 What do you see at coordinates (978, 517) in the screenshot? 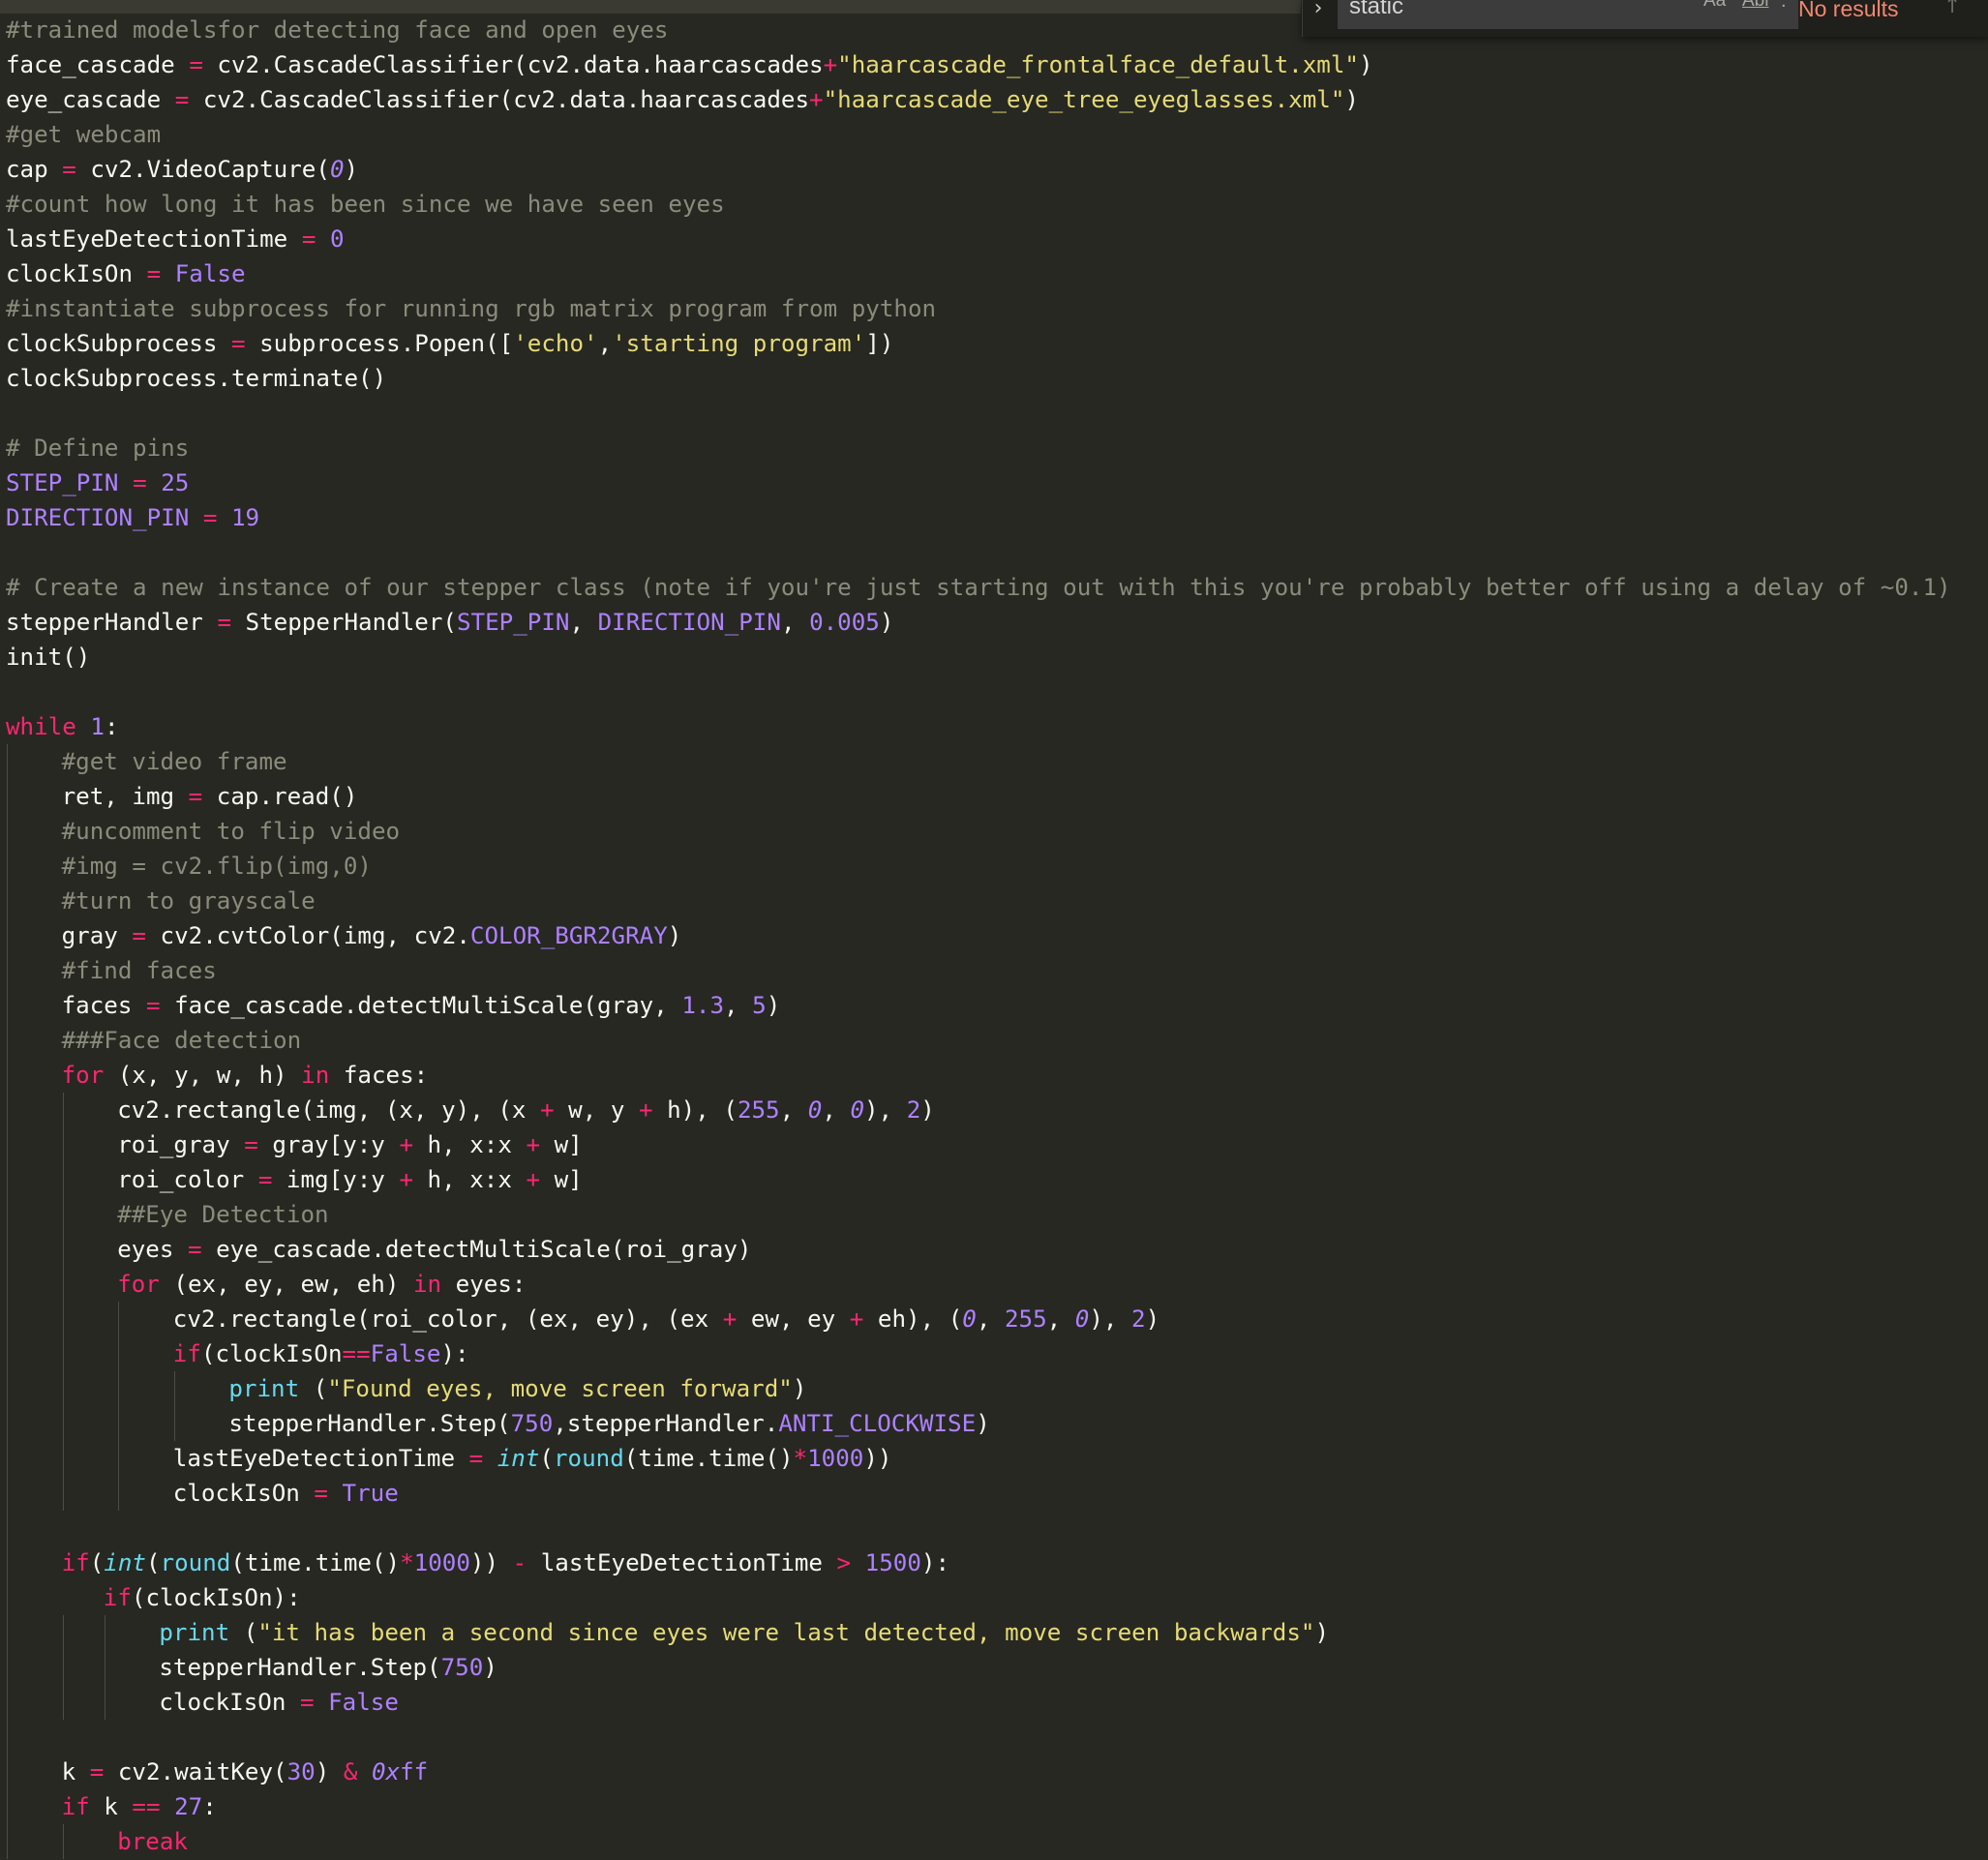
I see `code-line: DIRECTION_PIN = 19` at bounding box center [978, 517].